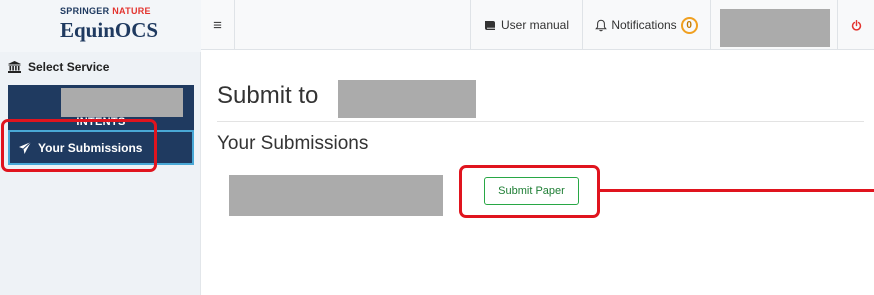 Image resolution: width=874 pixels, height=295 pixels. I want to click on user-menu, so click(773, 25).